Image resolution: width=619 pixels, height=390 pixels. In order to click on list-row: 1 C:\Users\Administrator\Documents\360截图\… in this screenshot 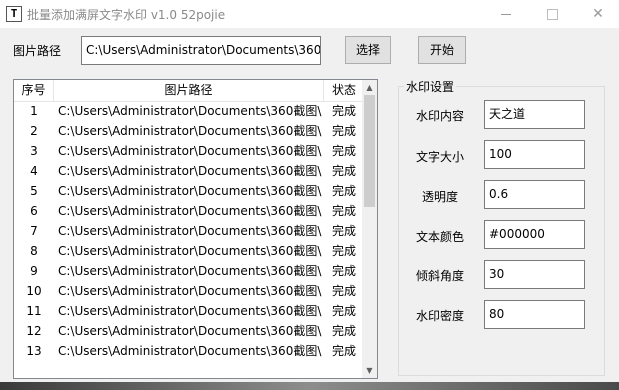, I will do `click(189, 111)`.